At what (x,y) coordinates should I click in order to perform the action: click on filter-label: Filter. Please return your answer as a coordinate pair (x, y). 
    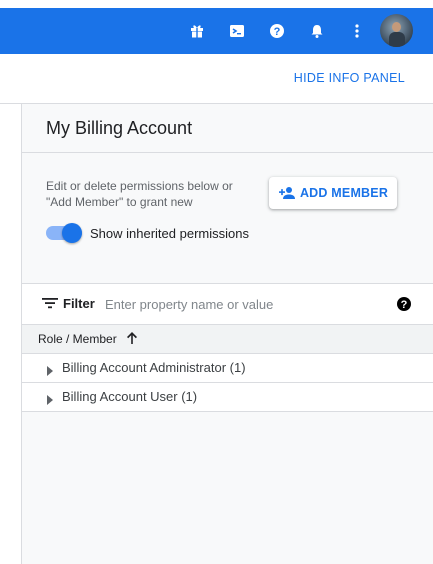
    Looking at the image, I should click on (79, 303).